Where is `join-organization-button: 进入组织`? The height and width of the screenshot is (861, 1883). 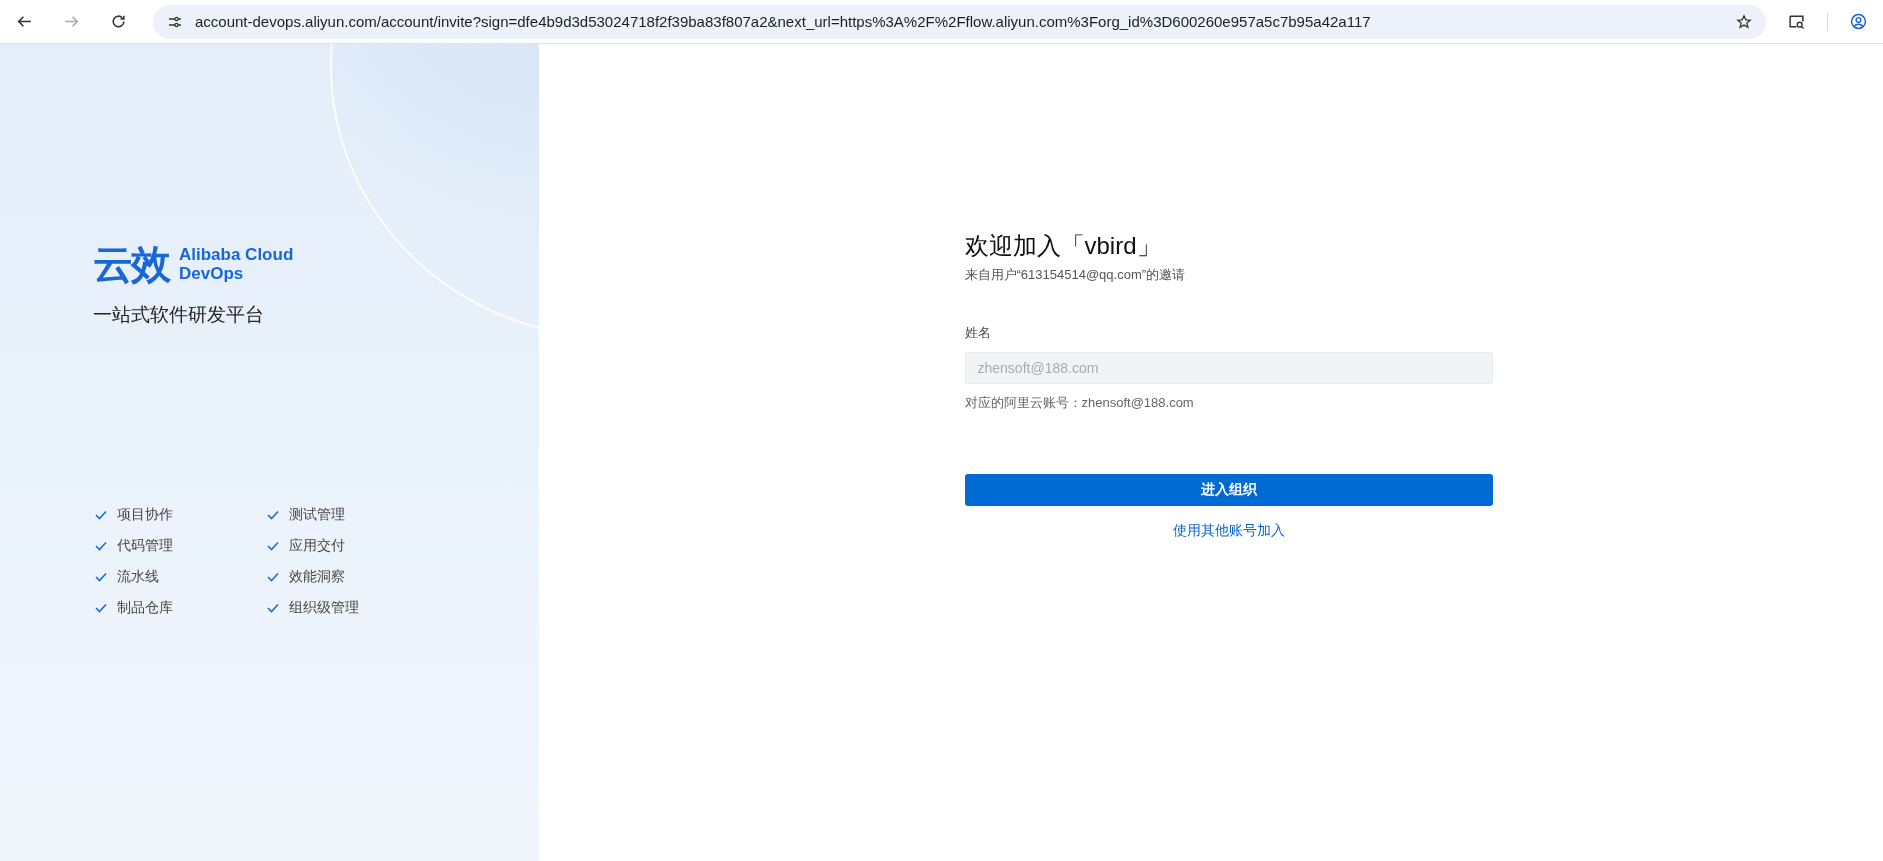 join-organization-button: 进入组织 is located at coordinates (1228, 490).